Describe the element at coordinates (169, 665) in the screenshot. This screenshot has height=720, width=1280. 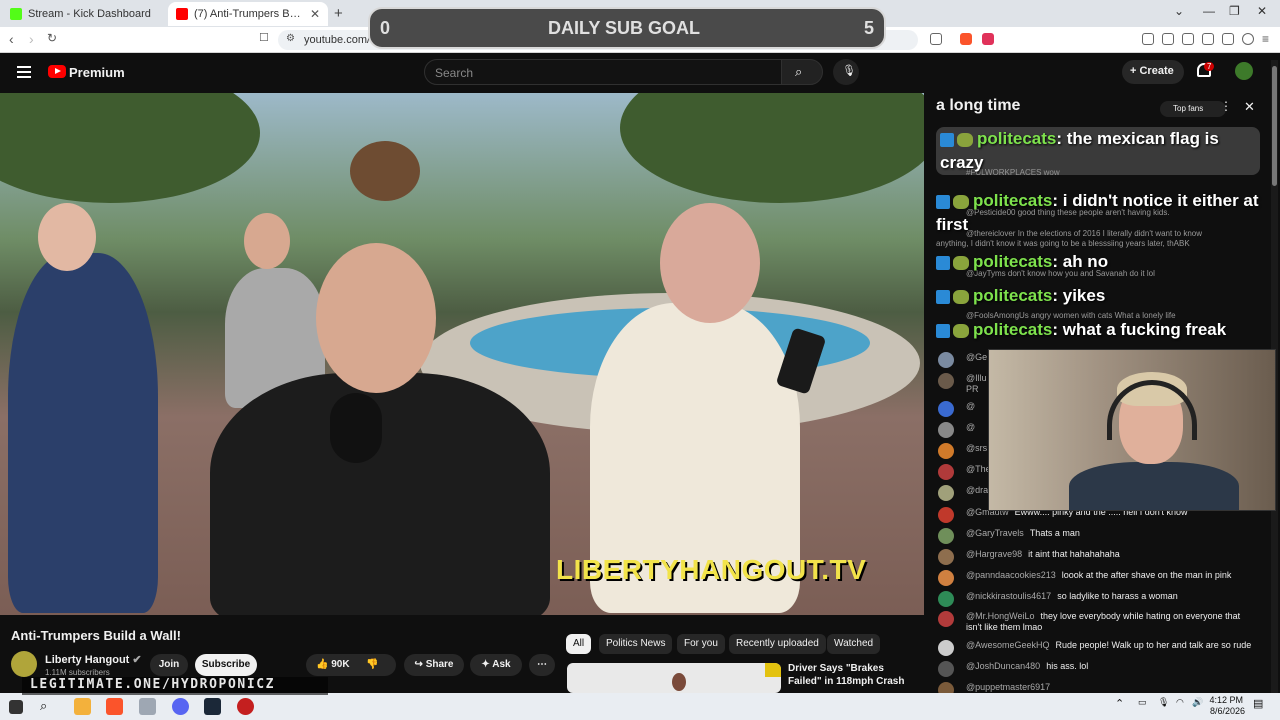
I see `join-button: Join` at that location.